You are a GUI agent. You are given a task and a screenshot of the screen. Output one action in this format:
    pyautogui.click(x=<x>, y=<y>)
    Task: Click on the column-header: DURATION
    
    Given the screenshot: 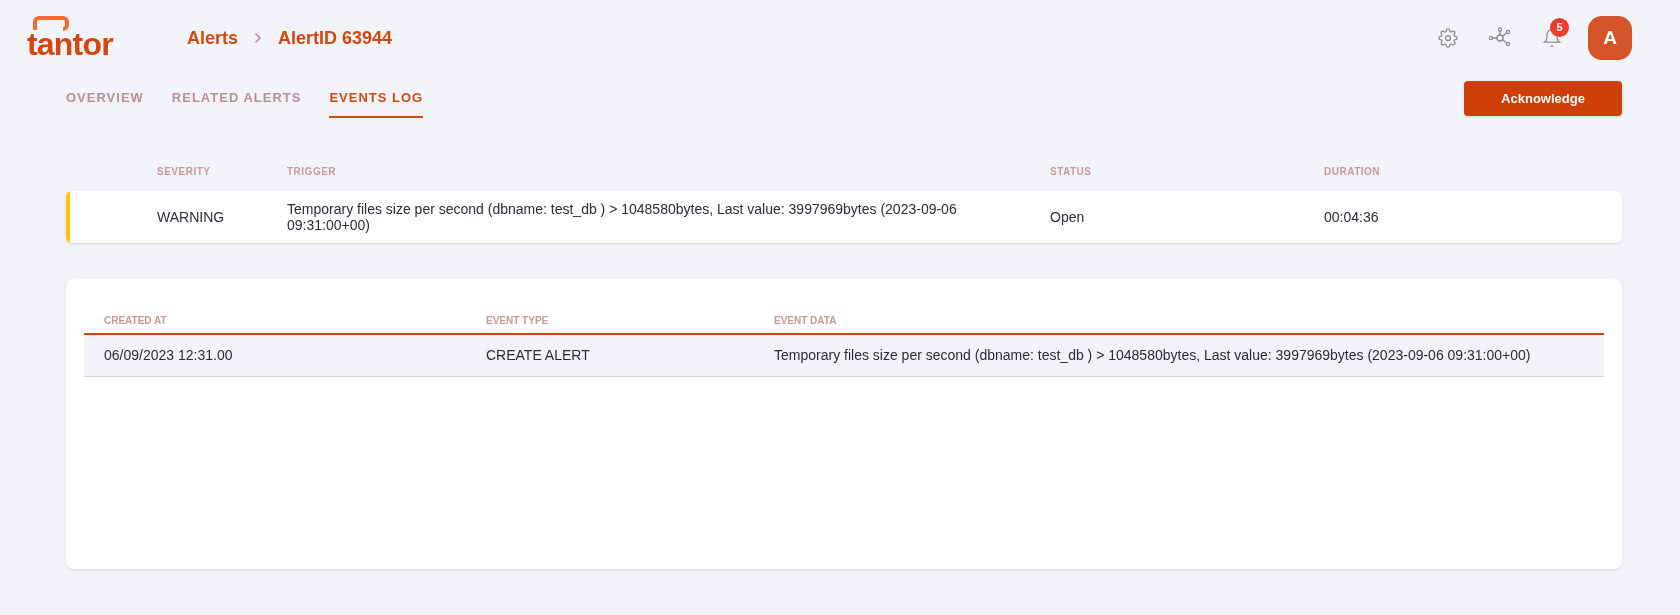 What is the action you would take?
    pyautogui.click(x=1353, y=172)
    